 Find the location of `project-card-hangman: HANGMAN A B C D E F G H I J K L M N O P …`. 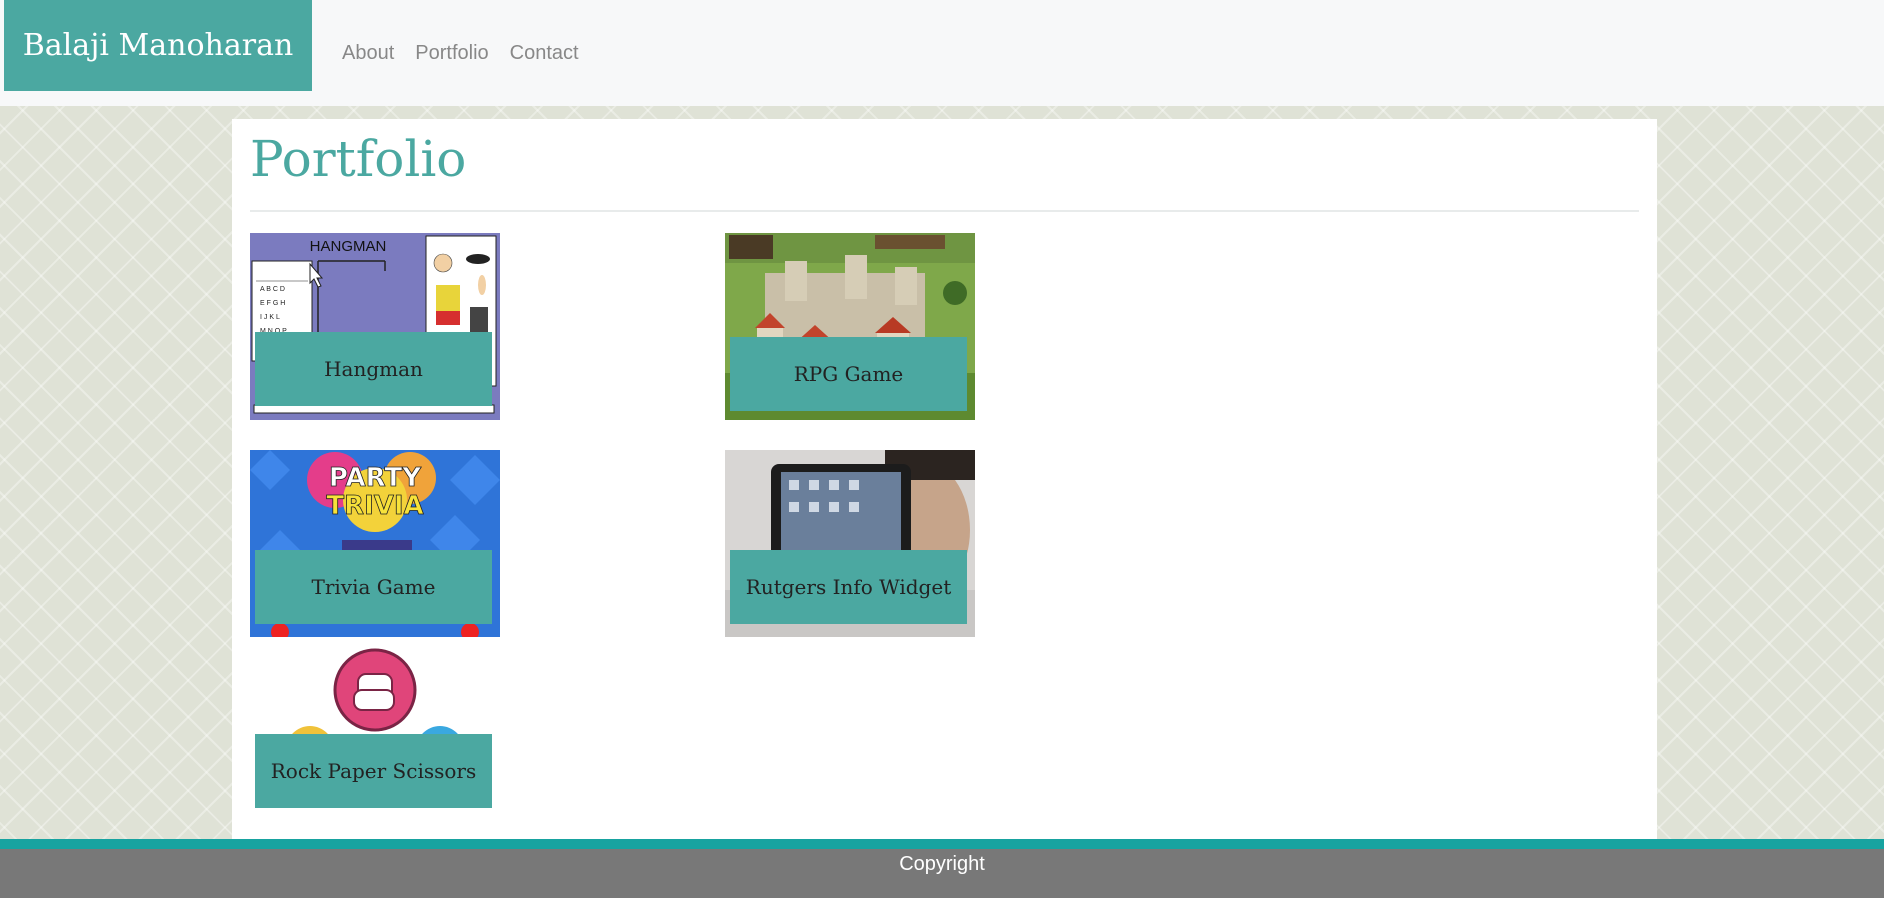

project-card-hangman: HANGMAN A B C D E F G H I J K L M N O P … is located at coordinates (375, 326).